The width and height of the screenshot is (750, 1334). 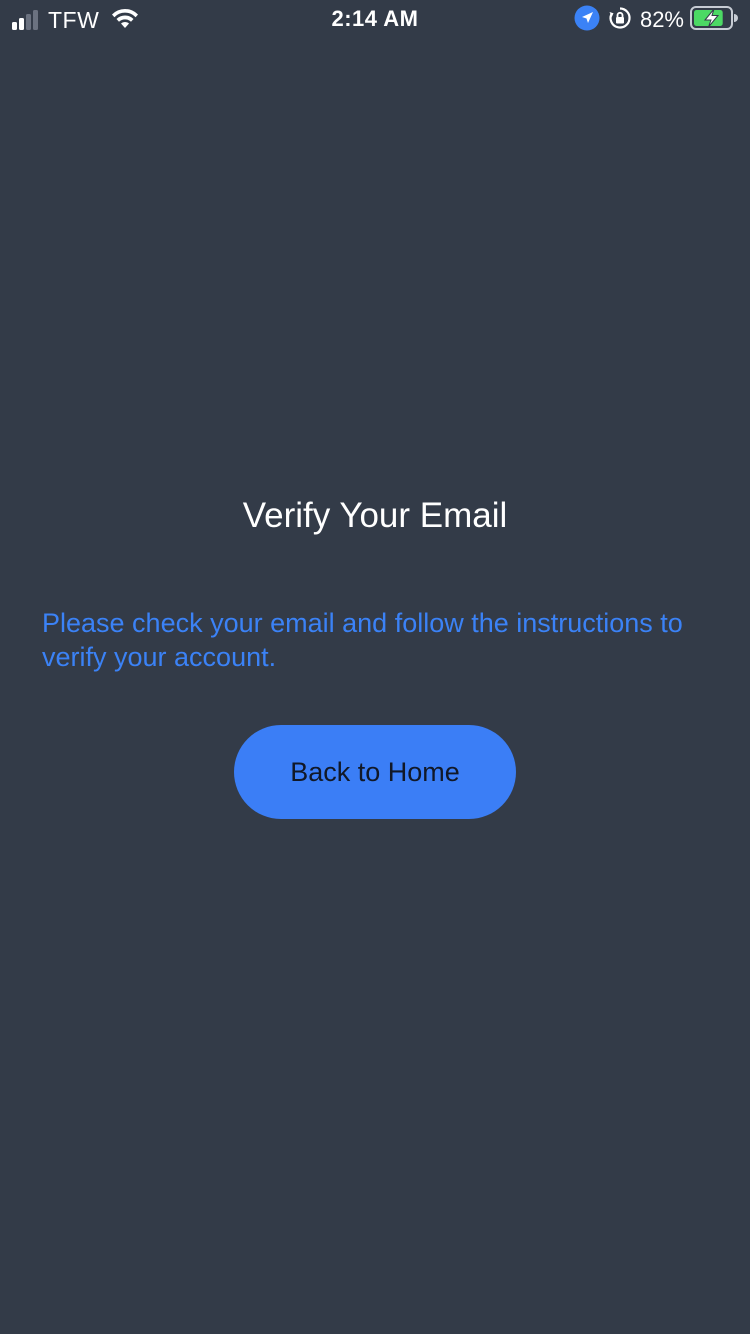 I want to click on status-right: 82%, so click(x=656, y=20).